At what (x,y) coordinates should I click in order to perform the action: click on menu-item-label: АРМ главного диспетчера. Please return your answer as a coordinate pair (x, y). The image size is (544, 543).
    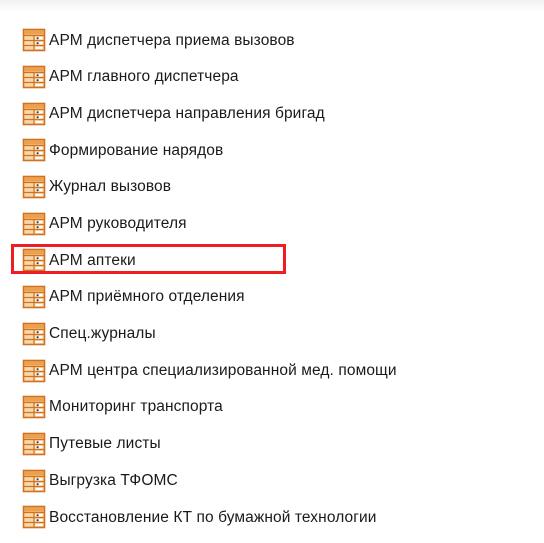
    Looking at the image, I should click on (144, 77).